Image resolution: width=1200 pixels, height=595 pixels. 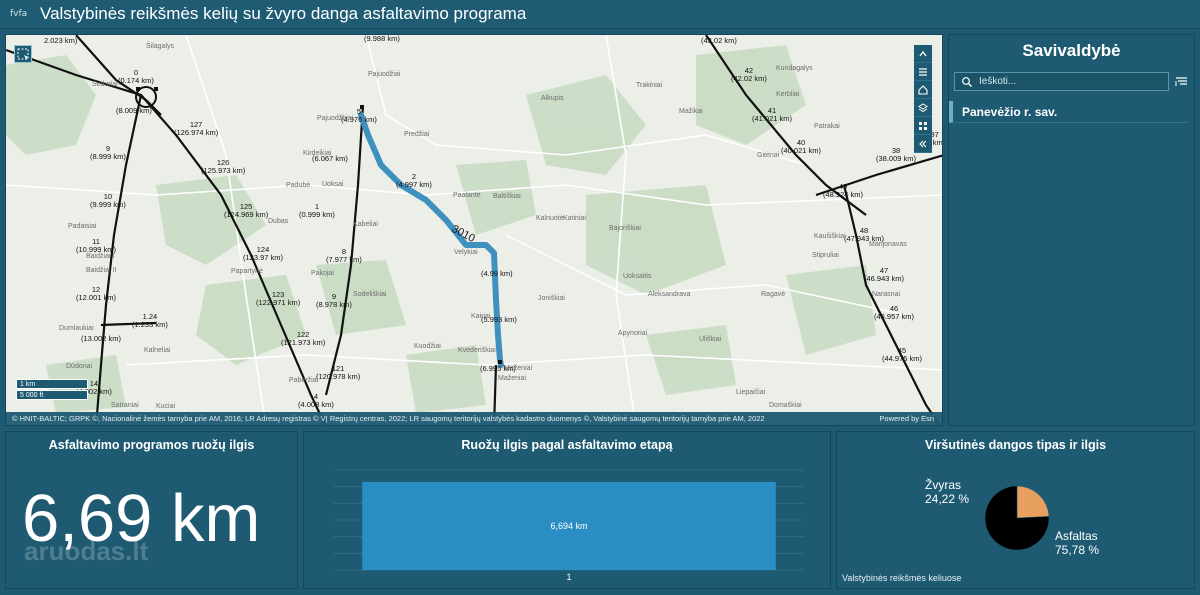 What do you see at coordinates (298, 185) in the screenshot?
I see `place-name: Padubė` at bounding box center [298, 185].